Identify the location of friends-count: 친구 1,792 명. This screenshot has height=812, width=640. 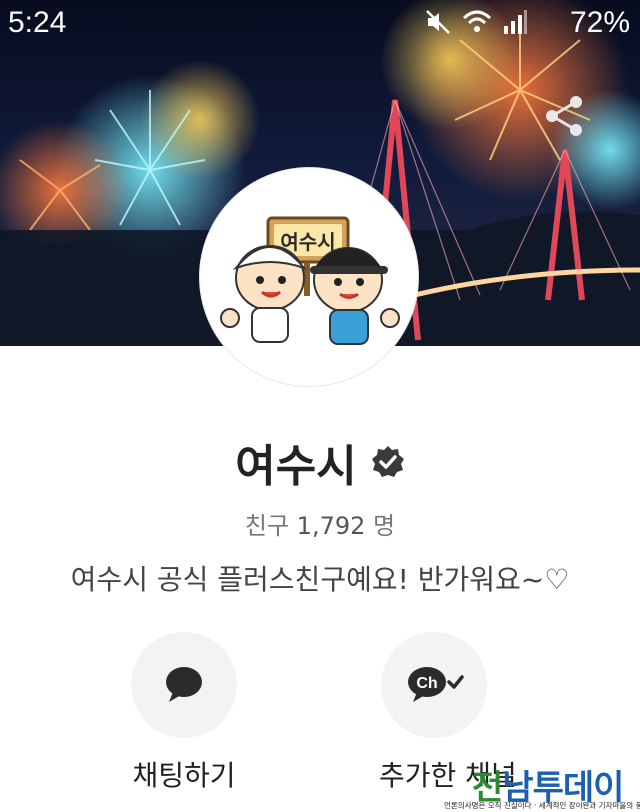
(320, 523).